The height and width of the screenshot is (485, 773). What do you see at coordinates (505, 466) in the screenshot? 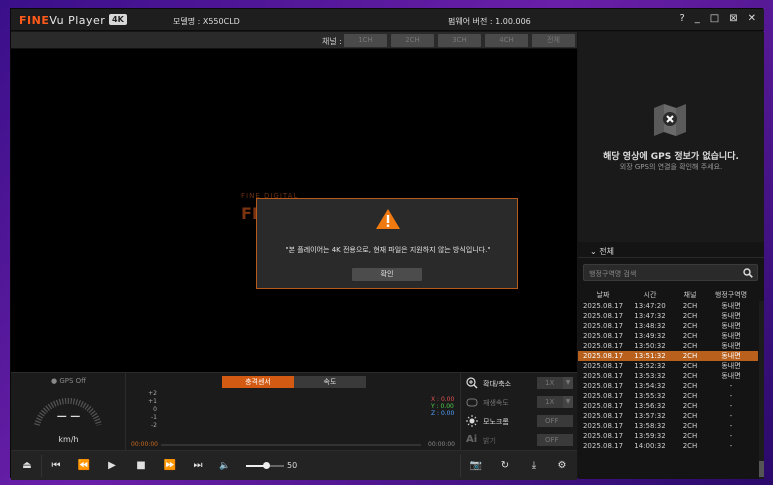
I see `rotate-icon: ↻` at bounding box center [505, 466].